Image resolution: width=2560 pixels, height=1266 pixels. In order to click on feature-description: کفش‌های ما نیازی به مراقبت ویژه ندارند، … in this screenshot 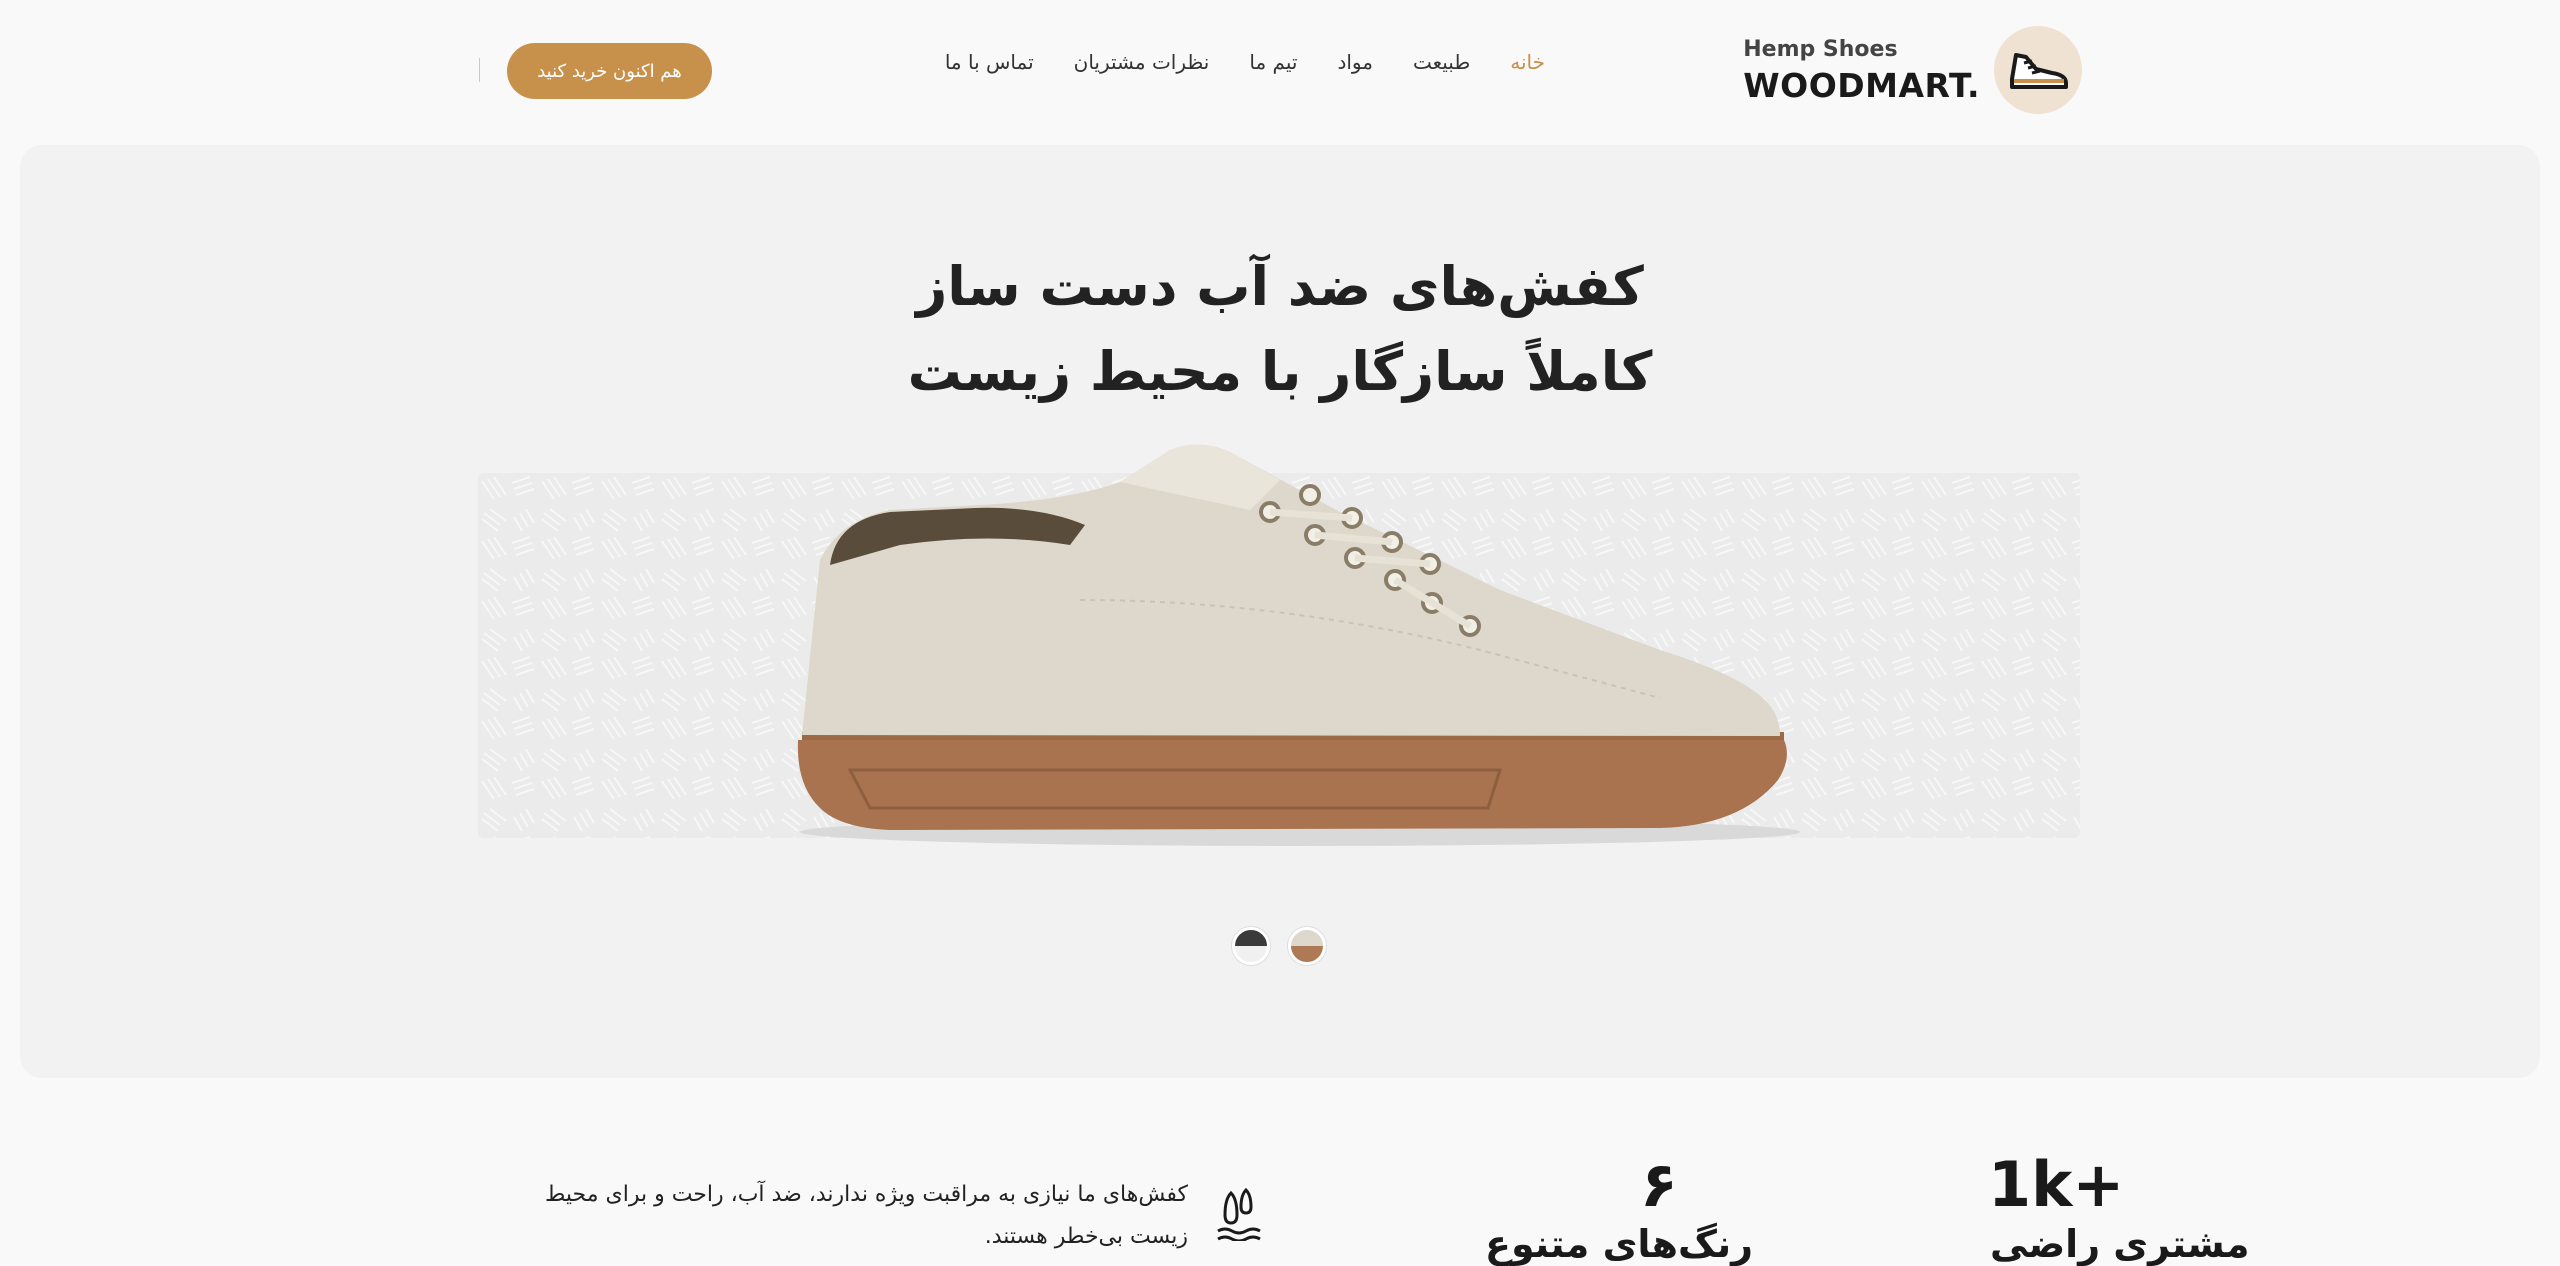, I will do `click(866, 1215)`.